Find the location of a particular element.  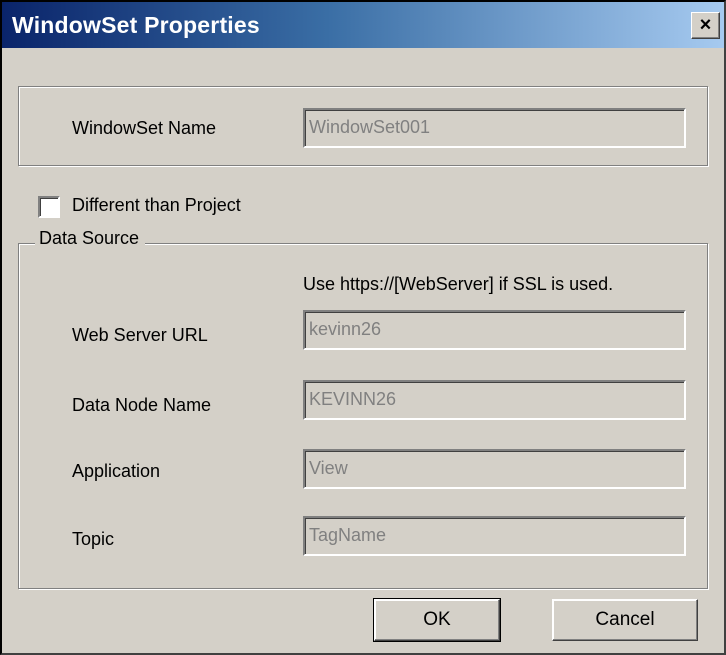

ssl-hint: Use https://[WebServer] if SSL is used. is located at coordinates (458, 284).